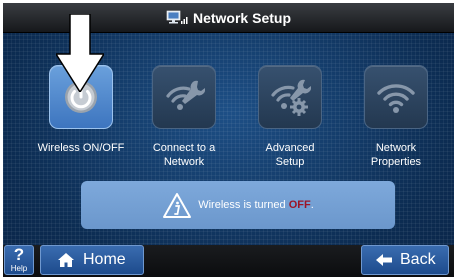  I want to click on connect-network-button, so click(184, 97).